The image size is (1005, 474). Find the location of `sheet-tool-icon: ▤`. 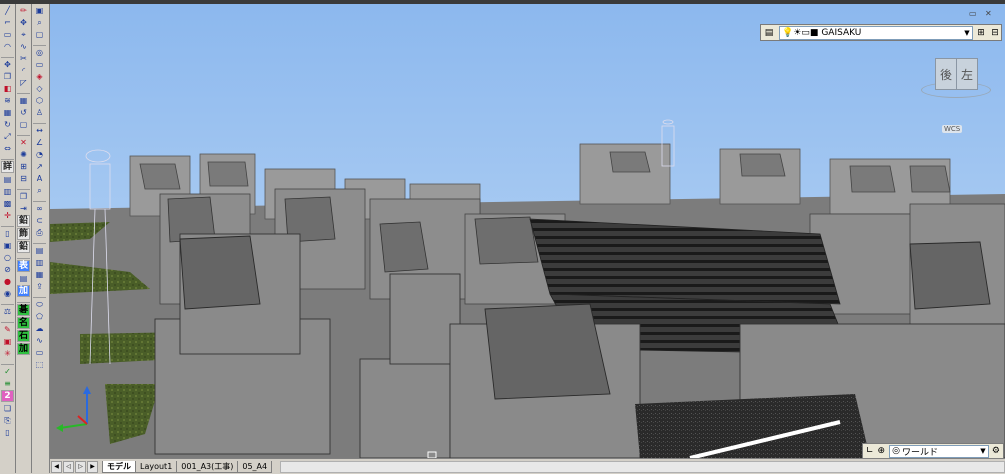

sheet-tool-icon: ▤ is located at coordinates (23, 278).